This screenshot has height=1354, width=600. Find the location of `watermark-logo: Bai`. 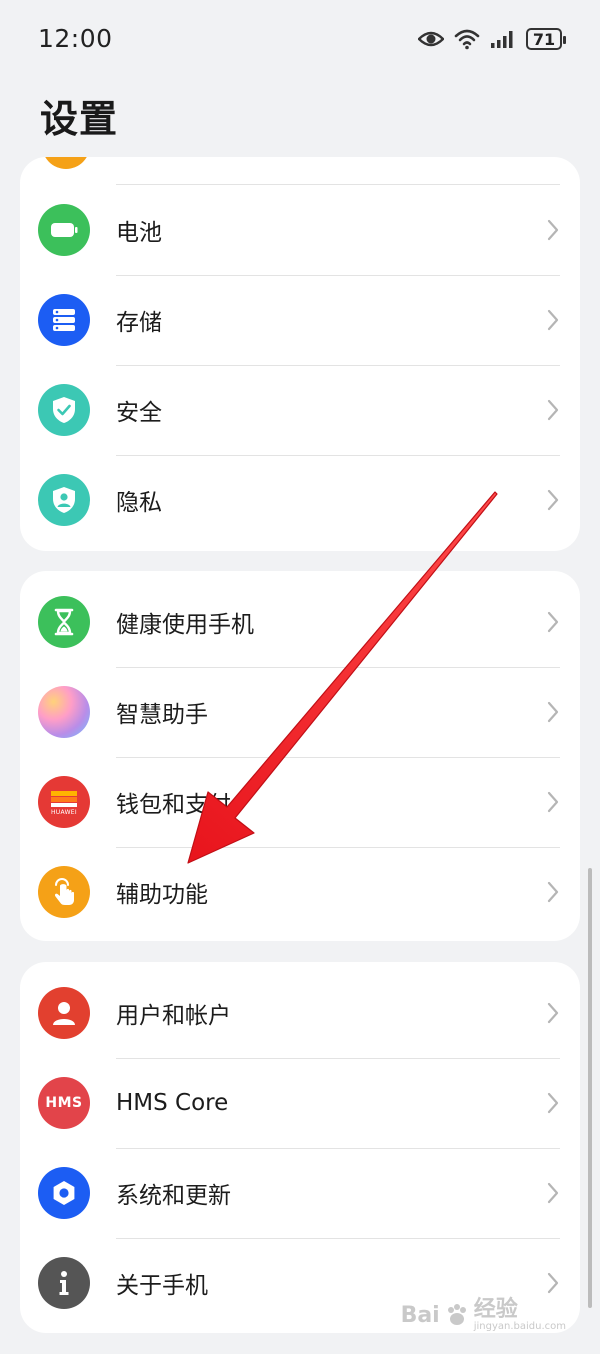

watermark-logo: Bai is located at coordinates (420, 1315).